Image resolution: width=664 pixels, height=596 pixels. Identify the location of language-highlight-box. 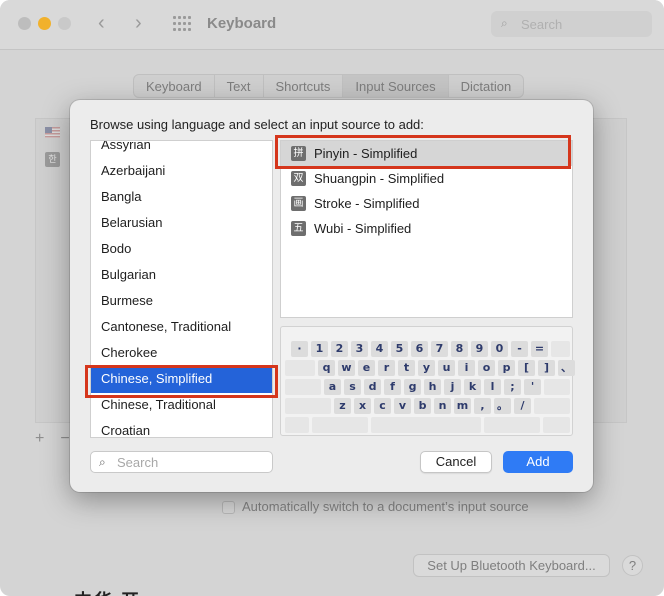
(181, 381).